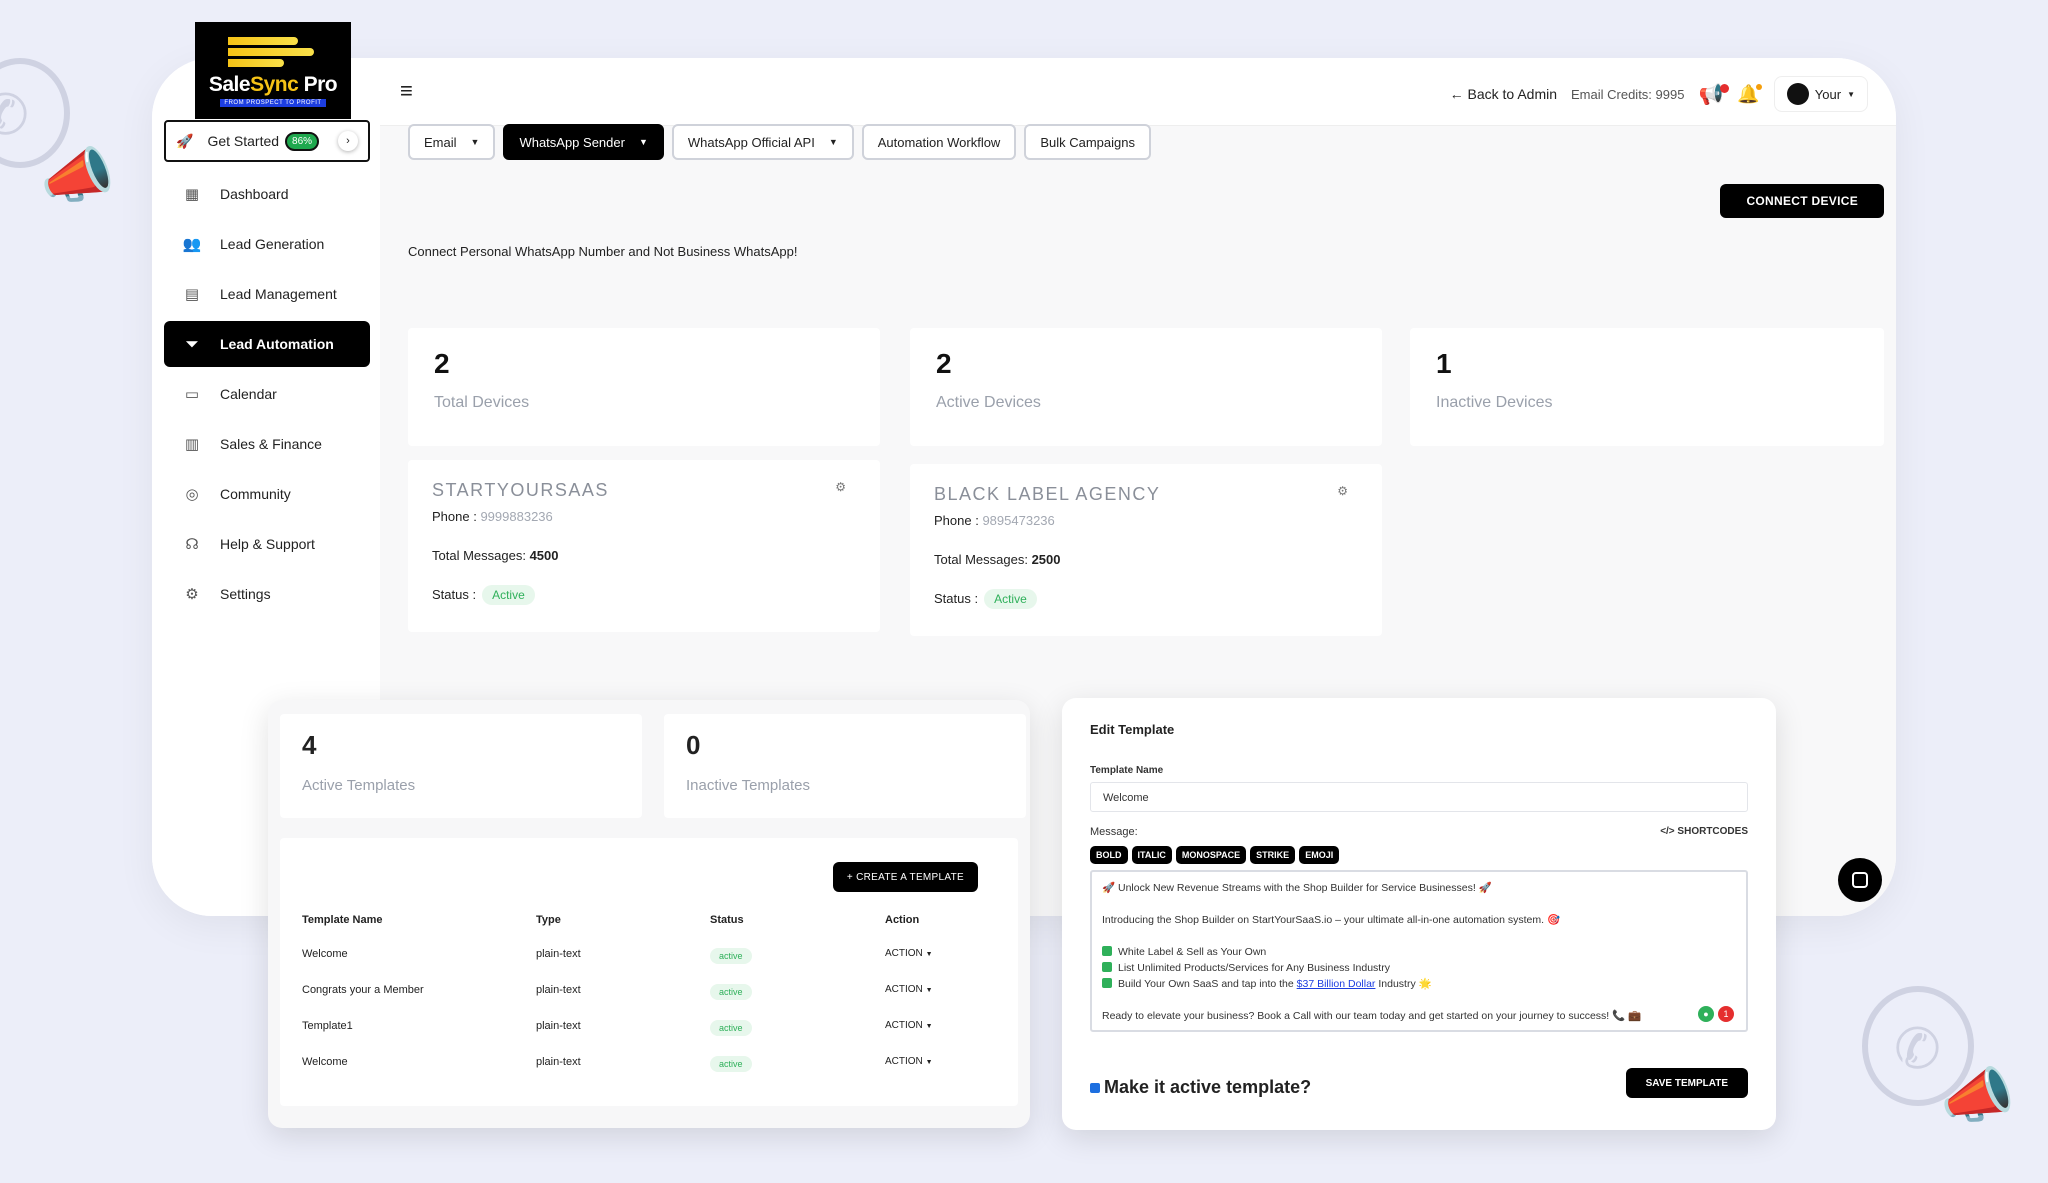 The height and width of the screenshot is (1183, 2048). What do you see at coordinates (544, 555) in the screenshot?
I see `messages-value: 4500` at bounding box center [544, 555].